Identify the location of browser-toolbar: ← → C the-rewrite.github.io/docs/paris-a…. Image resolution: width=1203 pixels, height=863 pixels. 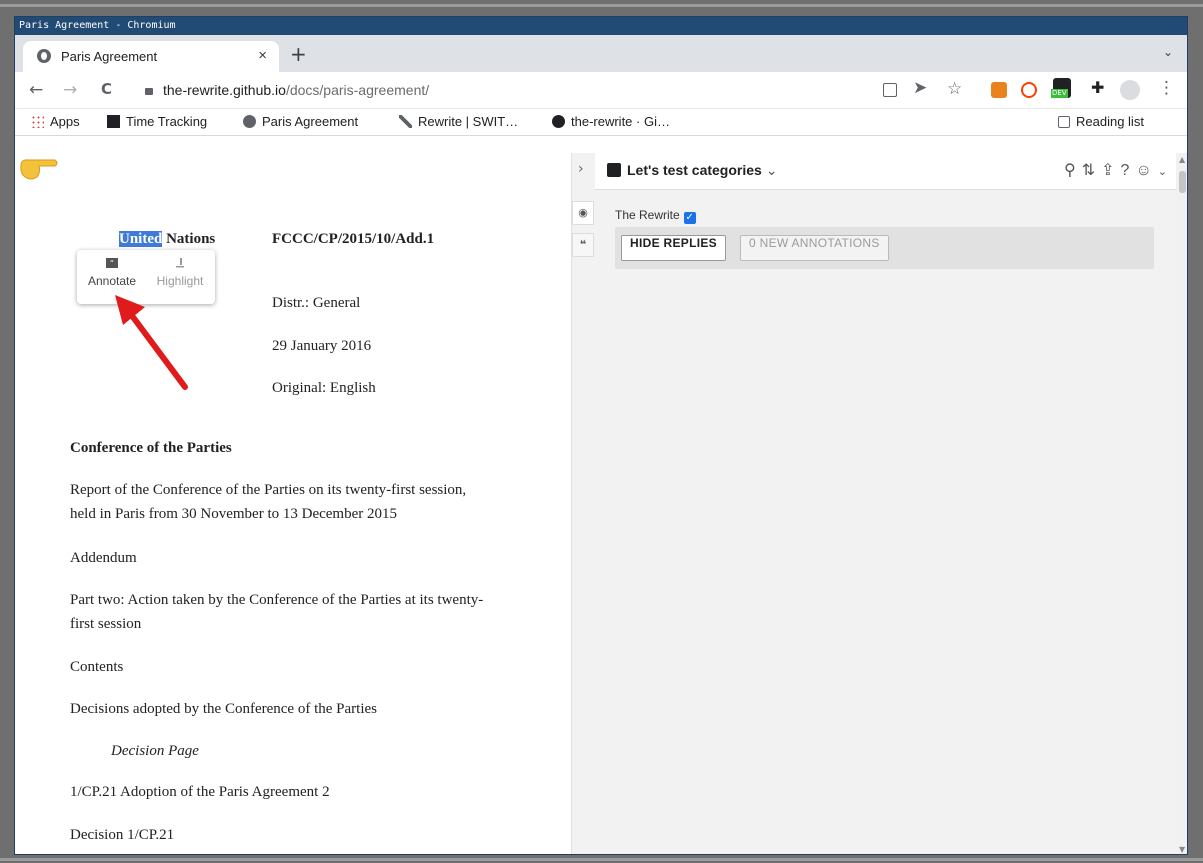
(601, 90).